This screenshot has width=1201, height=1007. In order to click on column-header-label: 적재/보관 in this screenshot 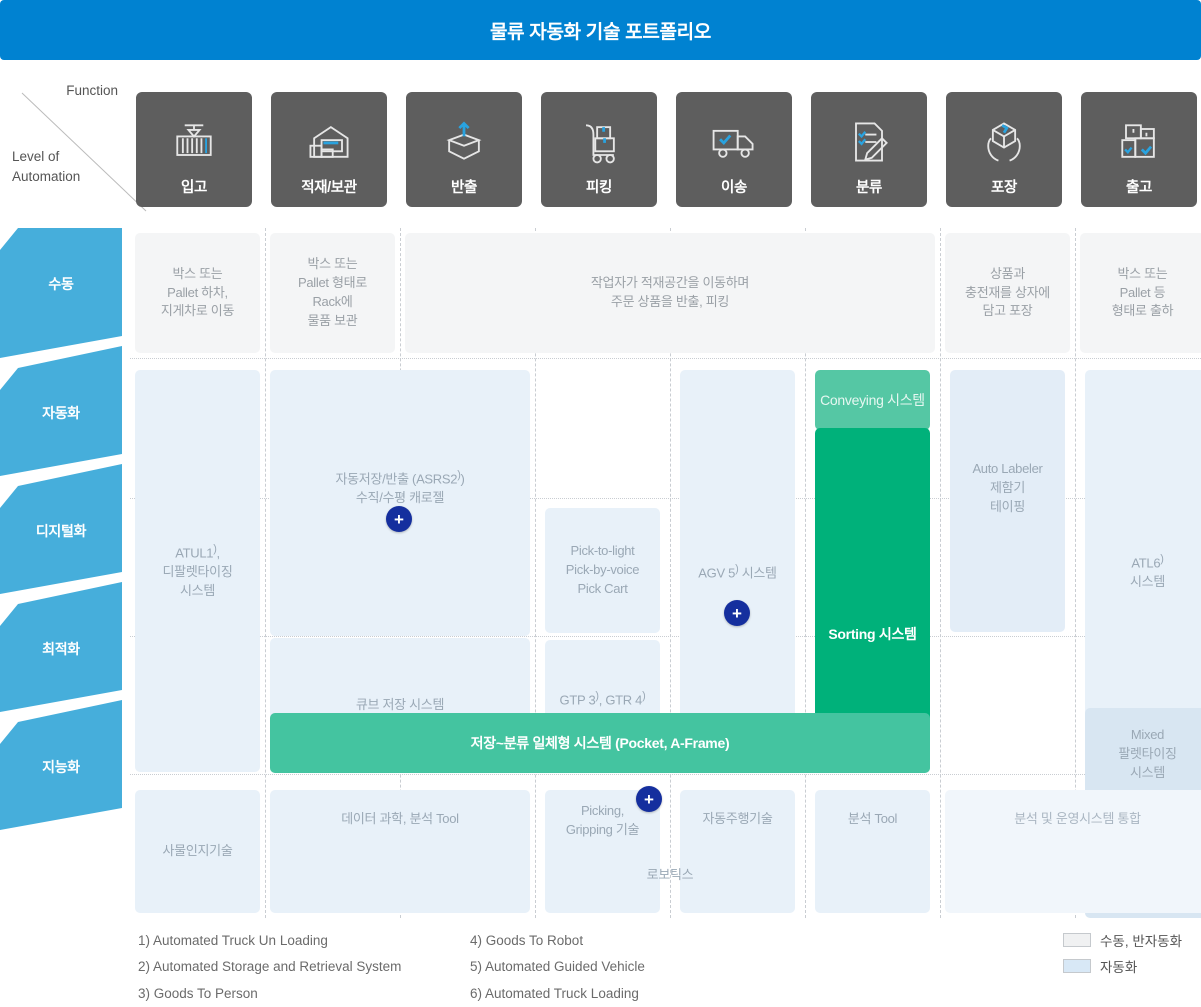, I will do `click(329, 188)`.